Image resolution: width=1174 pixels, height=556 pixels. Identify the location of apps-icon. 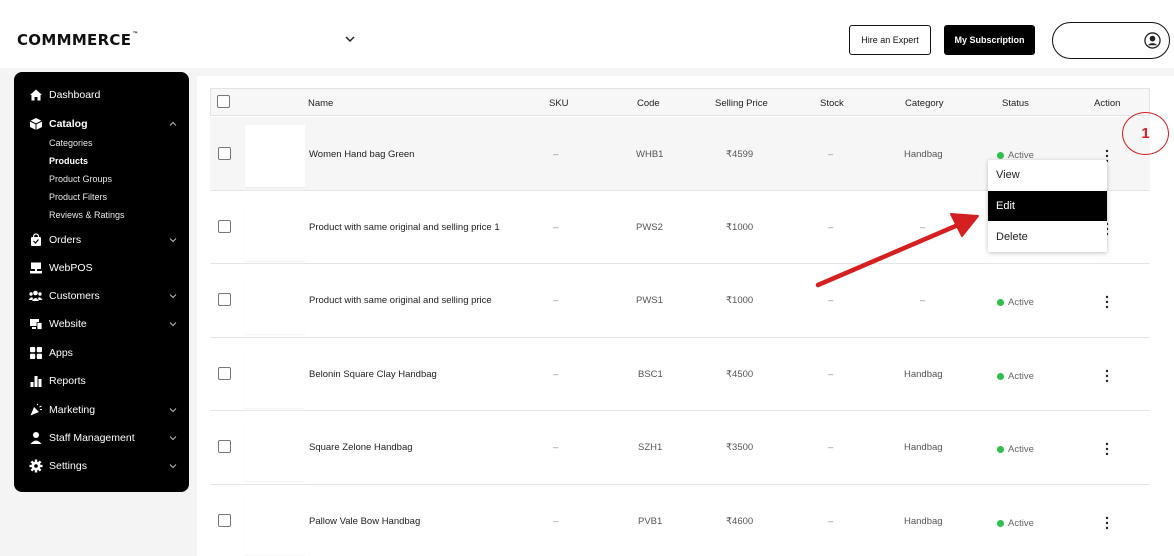
(35, 353).